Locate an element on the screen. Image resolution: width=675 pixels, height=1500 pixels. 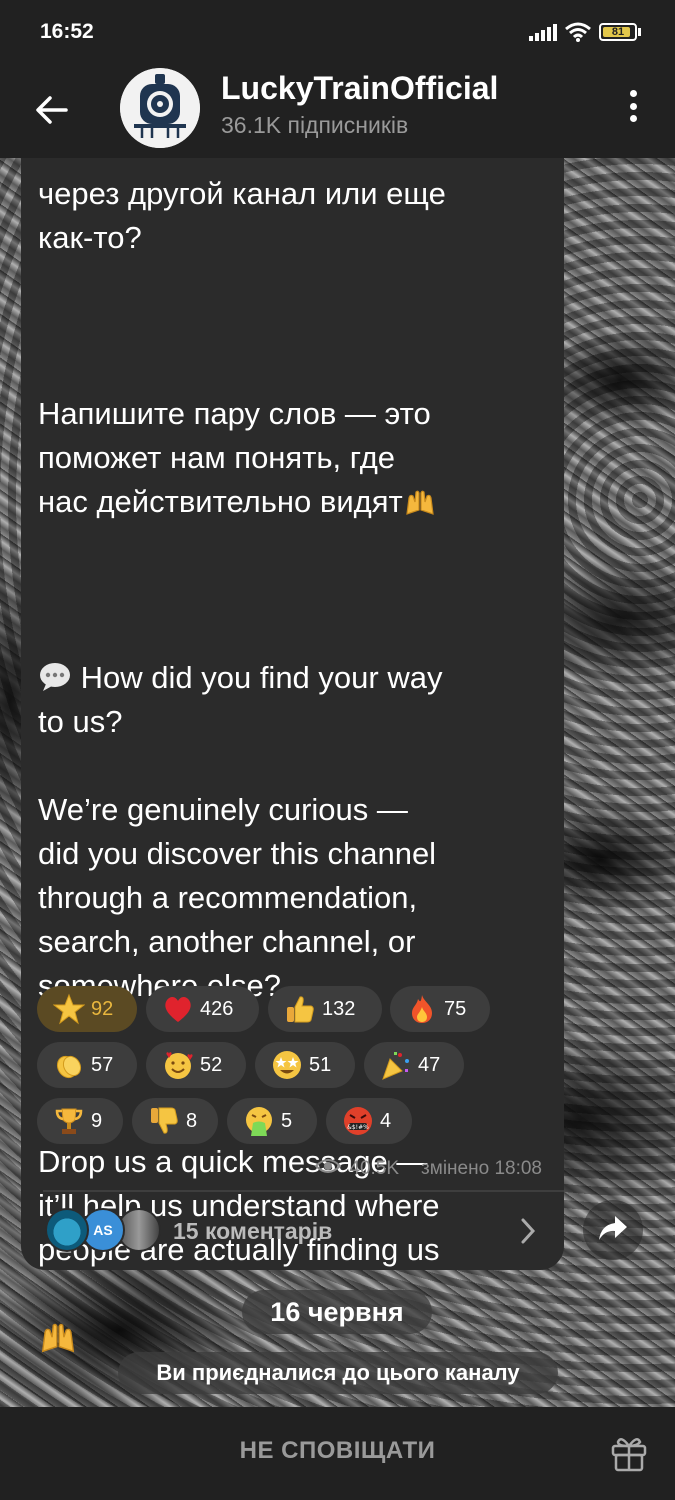
mute-button: НЕ СПОВІЩАТИ is located at coordinates (337, 1451).